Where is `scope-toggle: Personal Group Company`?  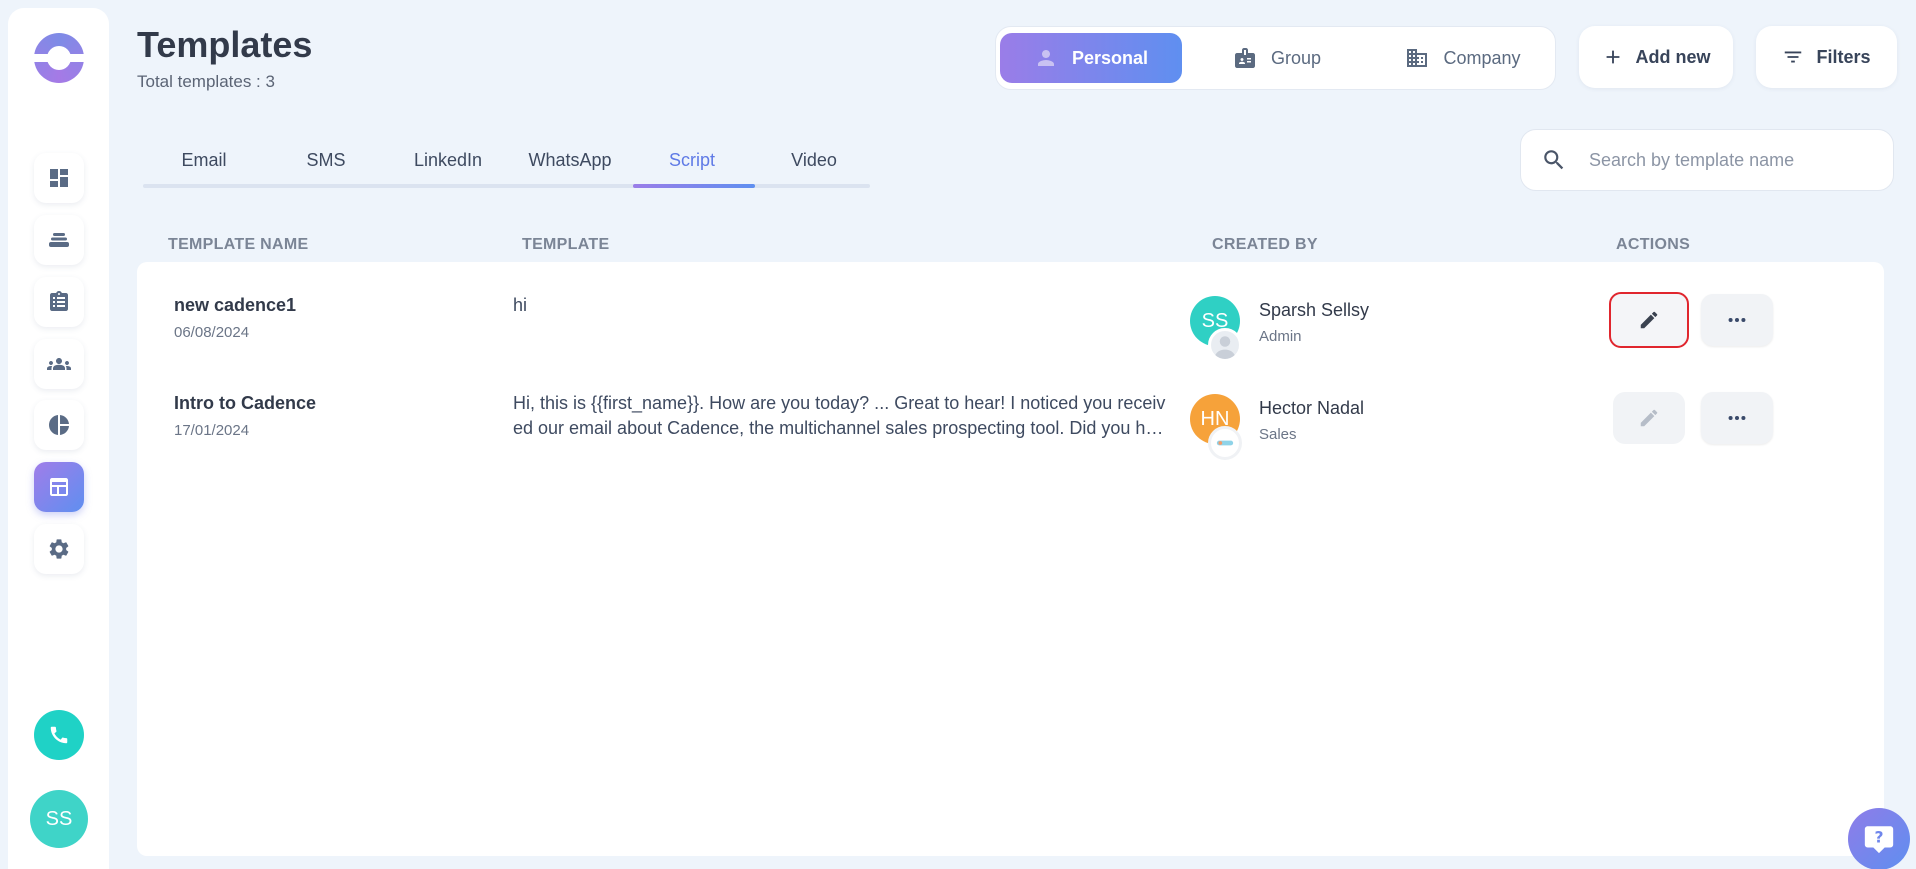
scope-toggle: Personal Group Company is located at coordinates (1275, 58).